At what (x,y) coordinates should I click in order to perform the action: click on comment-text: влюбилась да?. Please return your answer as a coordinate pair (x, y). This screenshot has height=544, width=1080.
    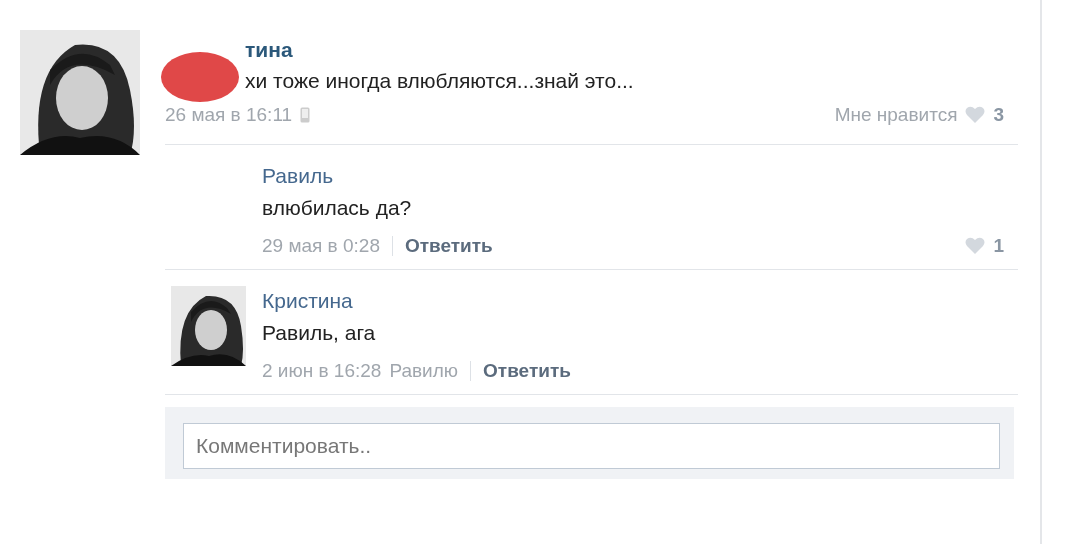
    Looking at the image, I should click on (337, 208).